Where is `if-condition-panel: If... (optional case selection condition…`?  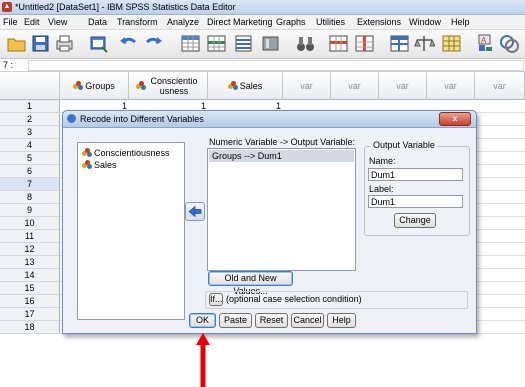 if-condition-panel: If... (optional case selection condition… is located at coordinates (336, 300).